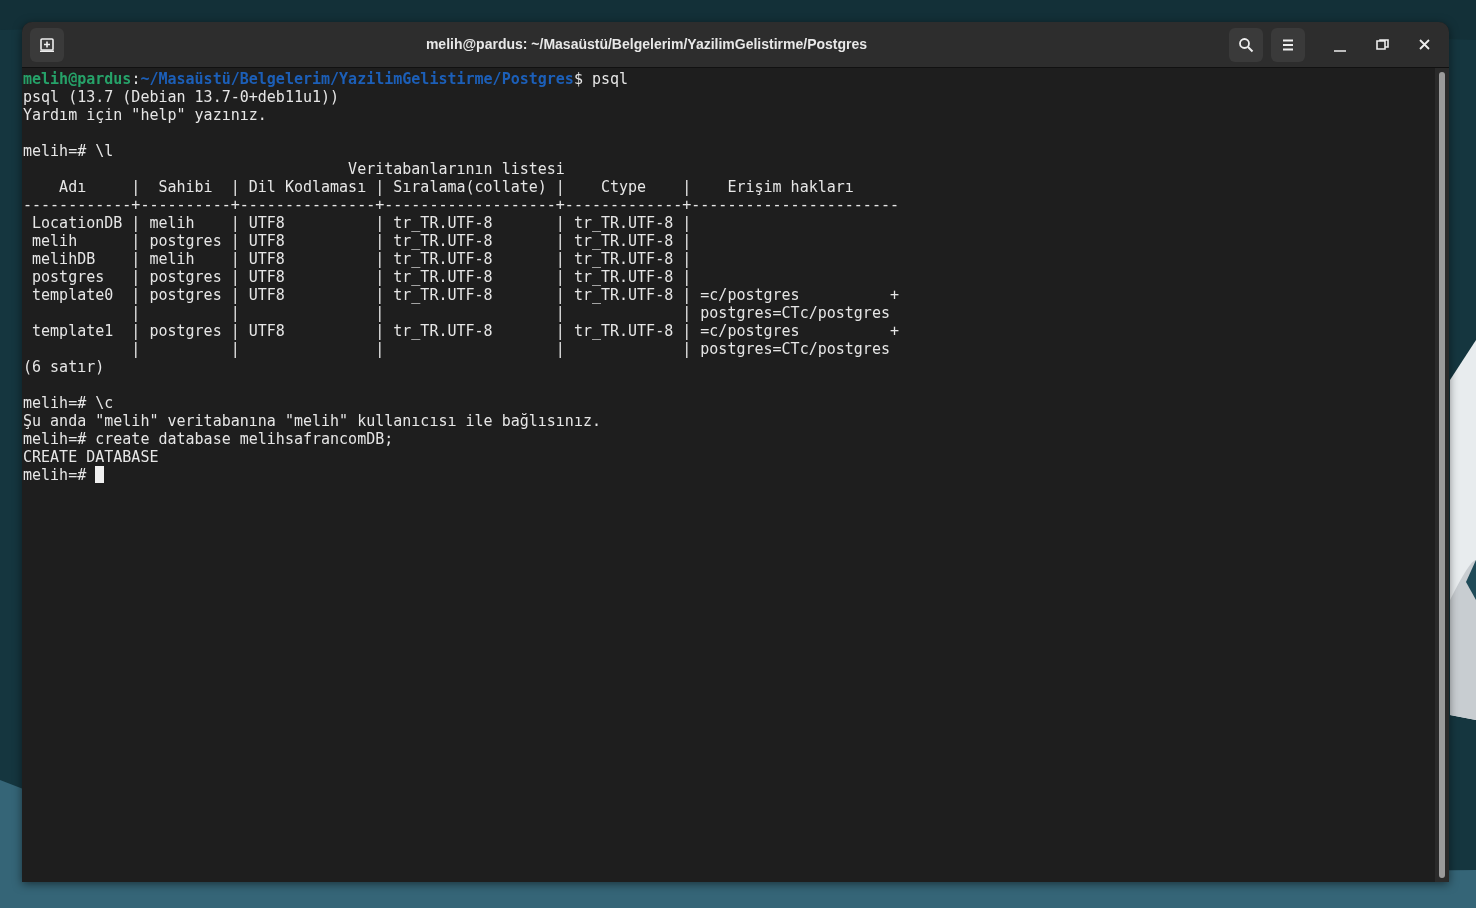 The image size is (1476, 908). Describe the element at coordinates (362, 241) in the screenshot. I see `terminal-line: melih | postgres | UTF8 | tr_TR.UTF-8 | tr_TR.UTF-8 |` at that location.